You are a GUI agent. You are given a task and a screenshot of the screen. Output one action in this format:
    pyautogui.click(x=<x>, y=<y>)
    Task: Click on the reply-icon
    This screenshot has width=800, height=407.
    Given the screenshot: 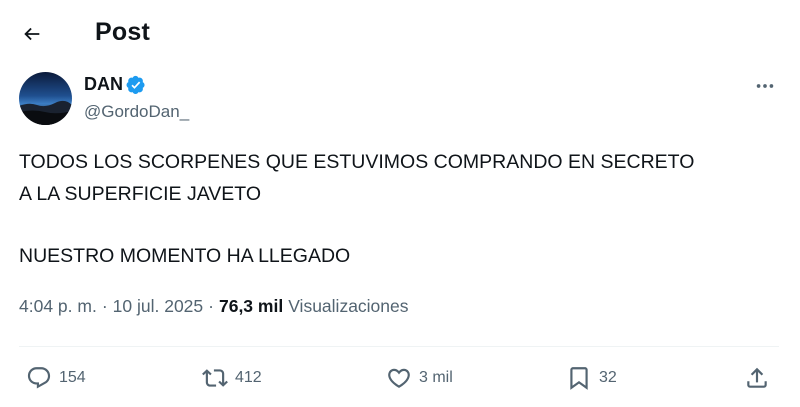 What is the action you would take?
    pyautogui.click(x=39, y=378)
    